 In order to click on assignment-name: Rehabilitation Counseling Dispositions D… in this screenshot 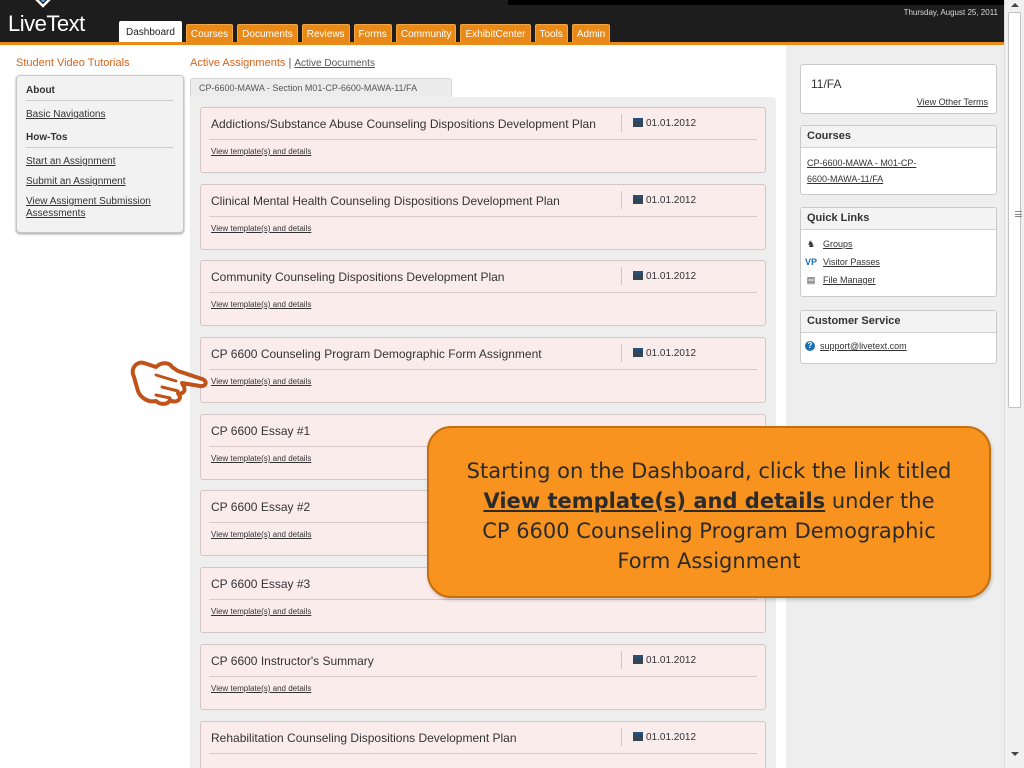, I will do `click(364, 738)`.